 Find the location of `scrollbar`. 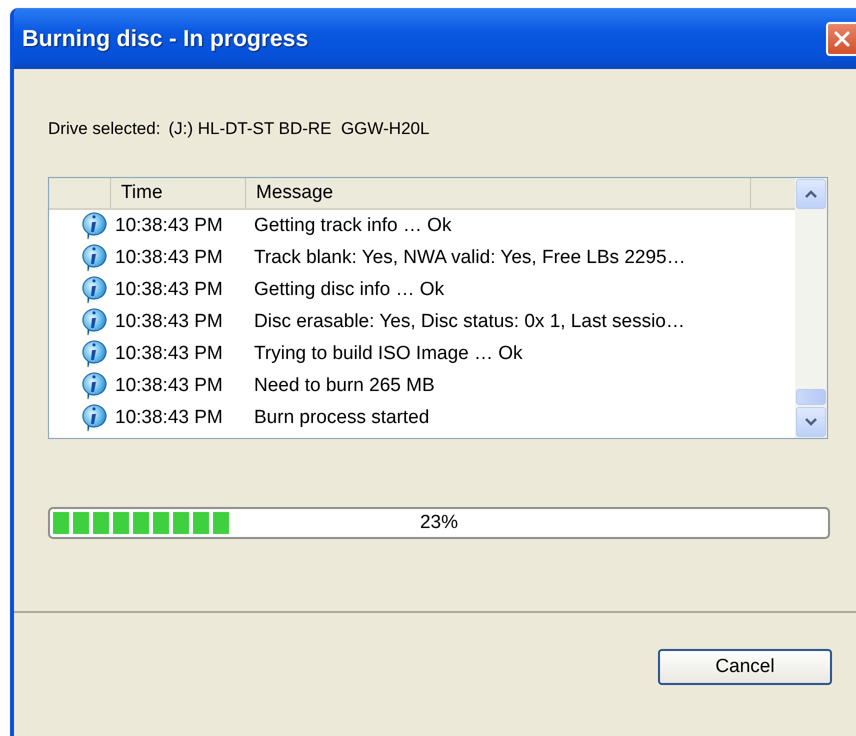

scrollbar is located at coordinates (811, 308).